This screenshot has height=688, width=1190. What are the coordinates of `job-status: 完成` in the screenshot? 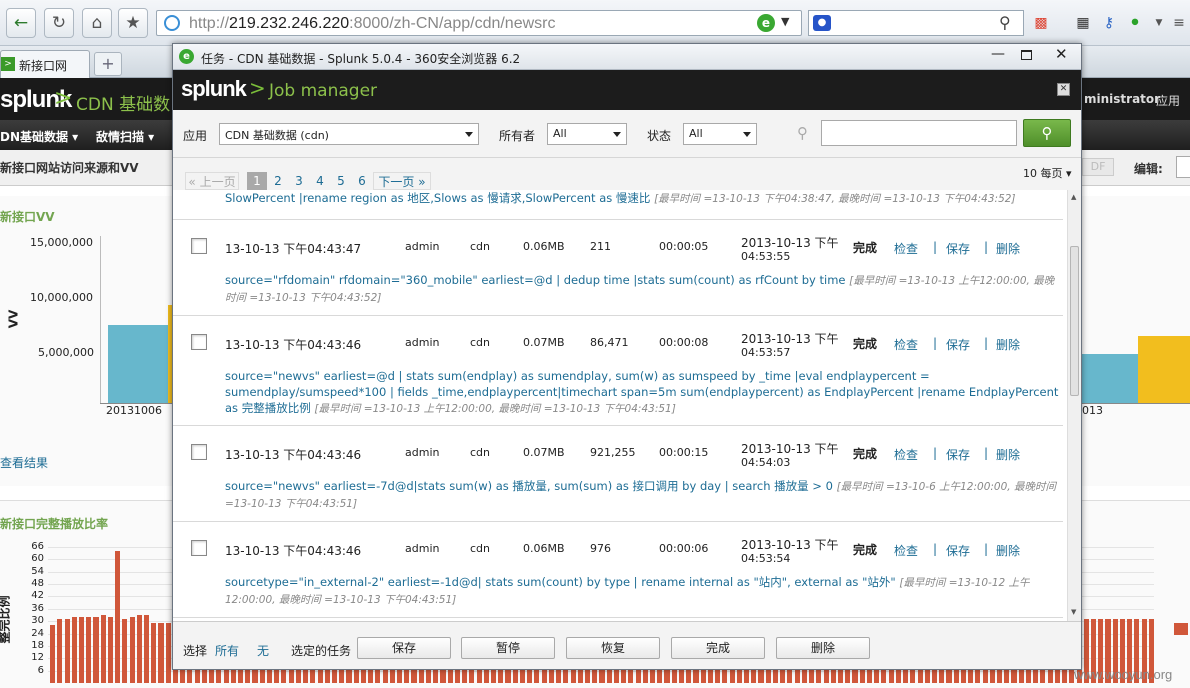 It's located at (865, 550).